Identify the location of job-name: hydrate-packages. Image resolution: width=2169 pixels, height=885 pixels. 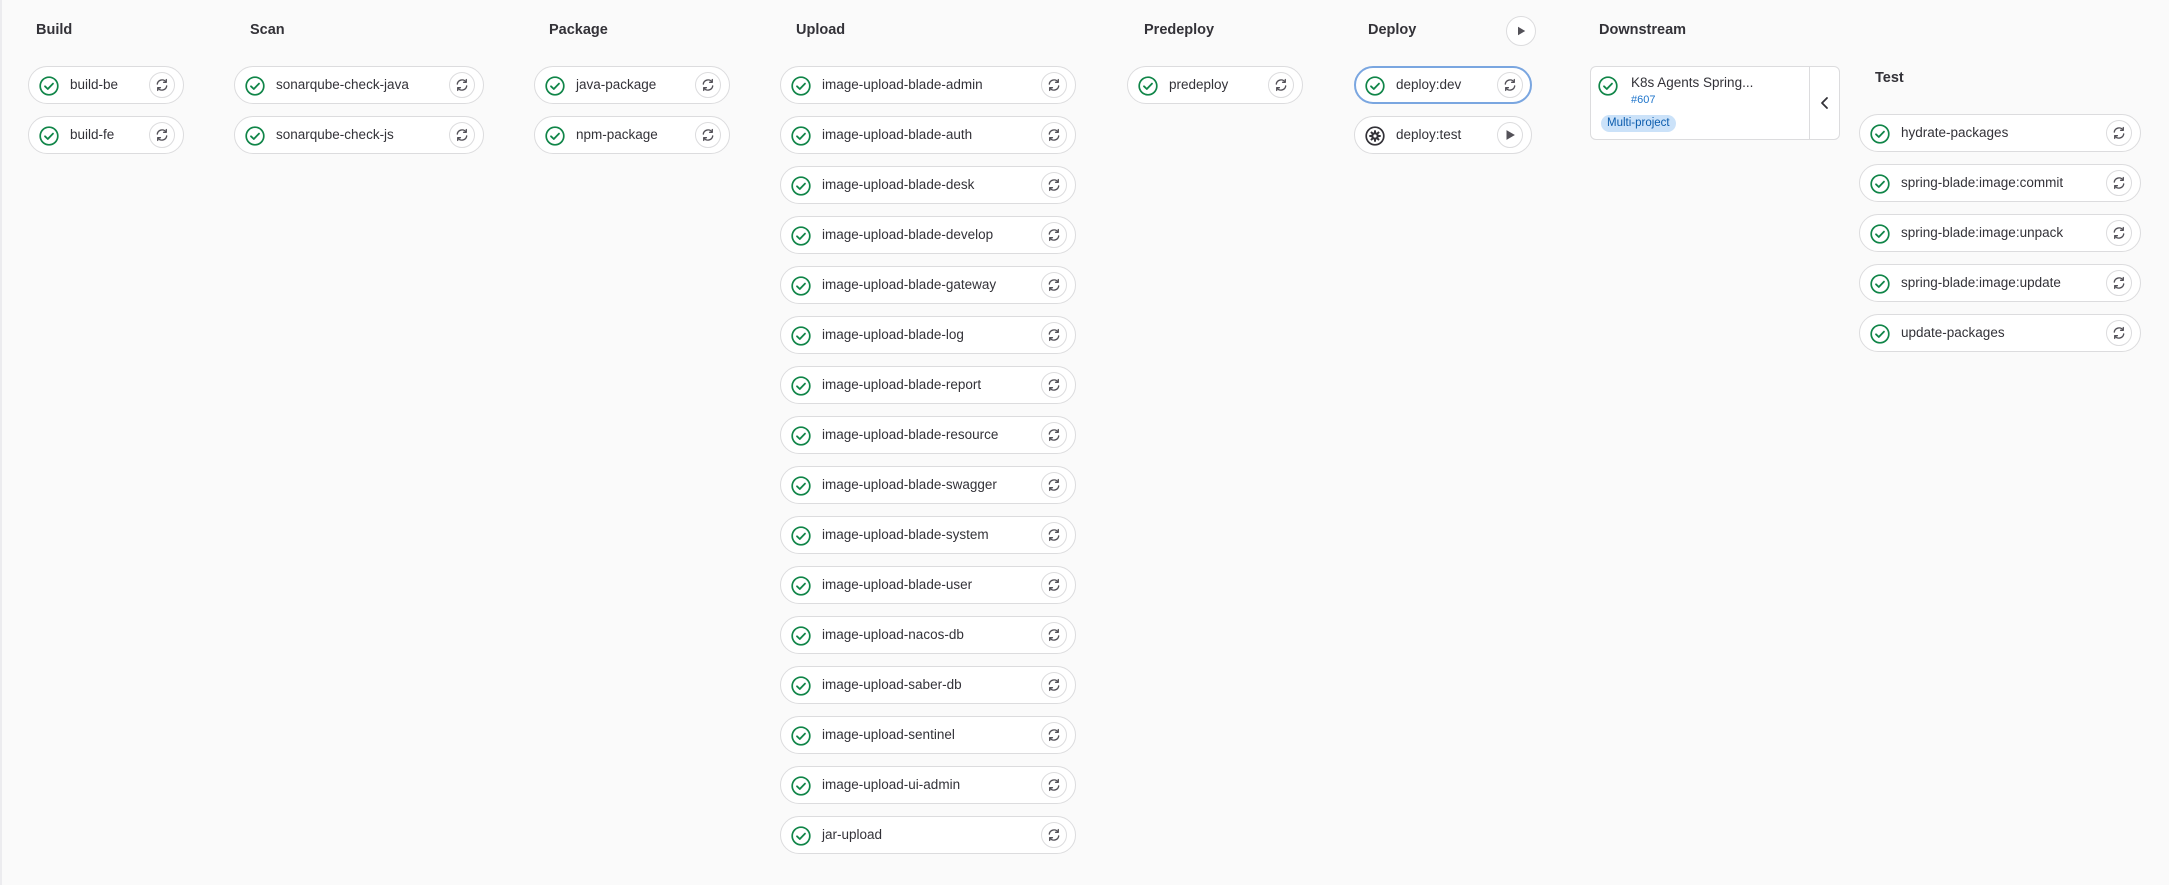
(1955, 132).